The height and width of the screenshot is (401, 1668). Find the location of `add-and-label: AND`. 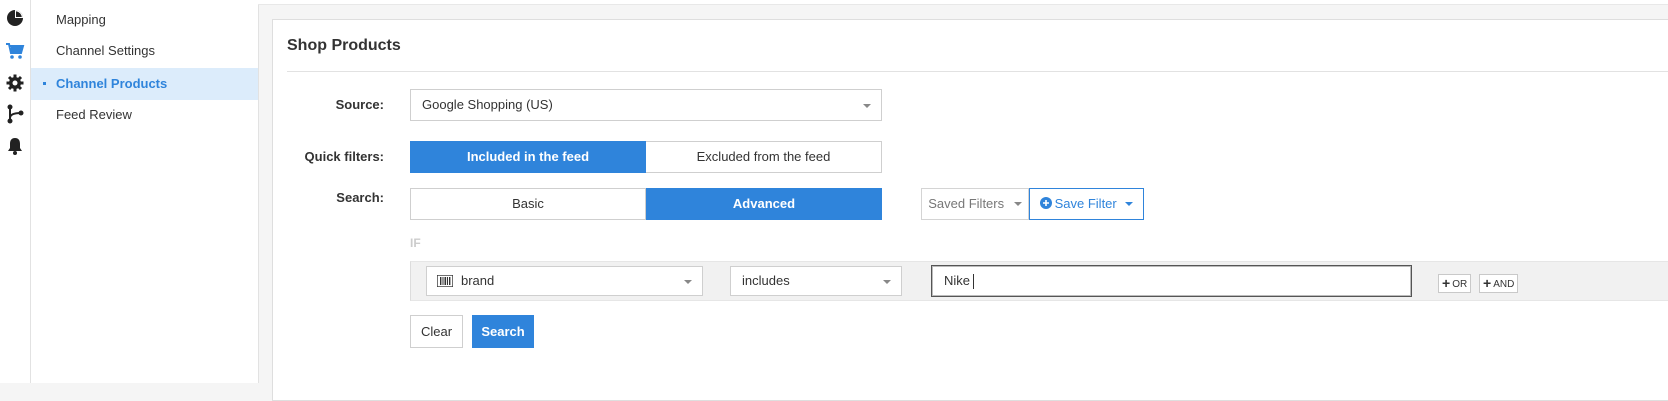

add-and-label: AND is located at coordinates (1504, 284).